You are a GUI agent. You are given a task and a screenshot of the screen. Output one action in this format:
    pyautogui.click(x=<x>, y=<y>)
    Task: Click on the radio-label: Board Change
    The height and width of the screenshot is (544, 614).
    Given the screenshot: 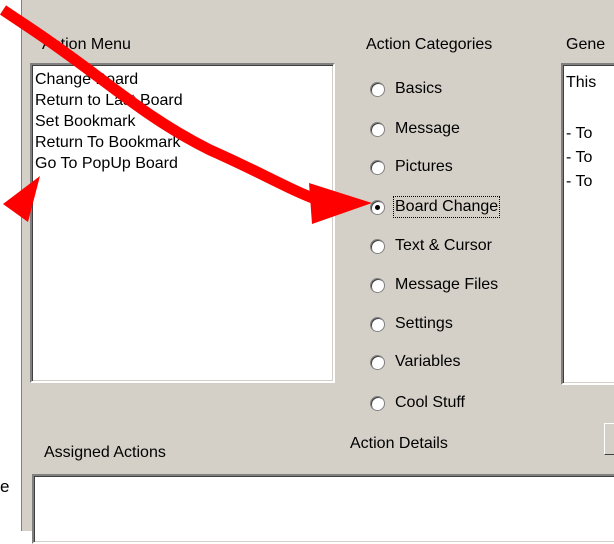 What is the action you would take?
    pyautogui.click(x=446, y=207)
    